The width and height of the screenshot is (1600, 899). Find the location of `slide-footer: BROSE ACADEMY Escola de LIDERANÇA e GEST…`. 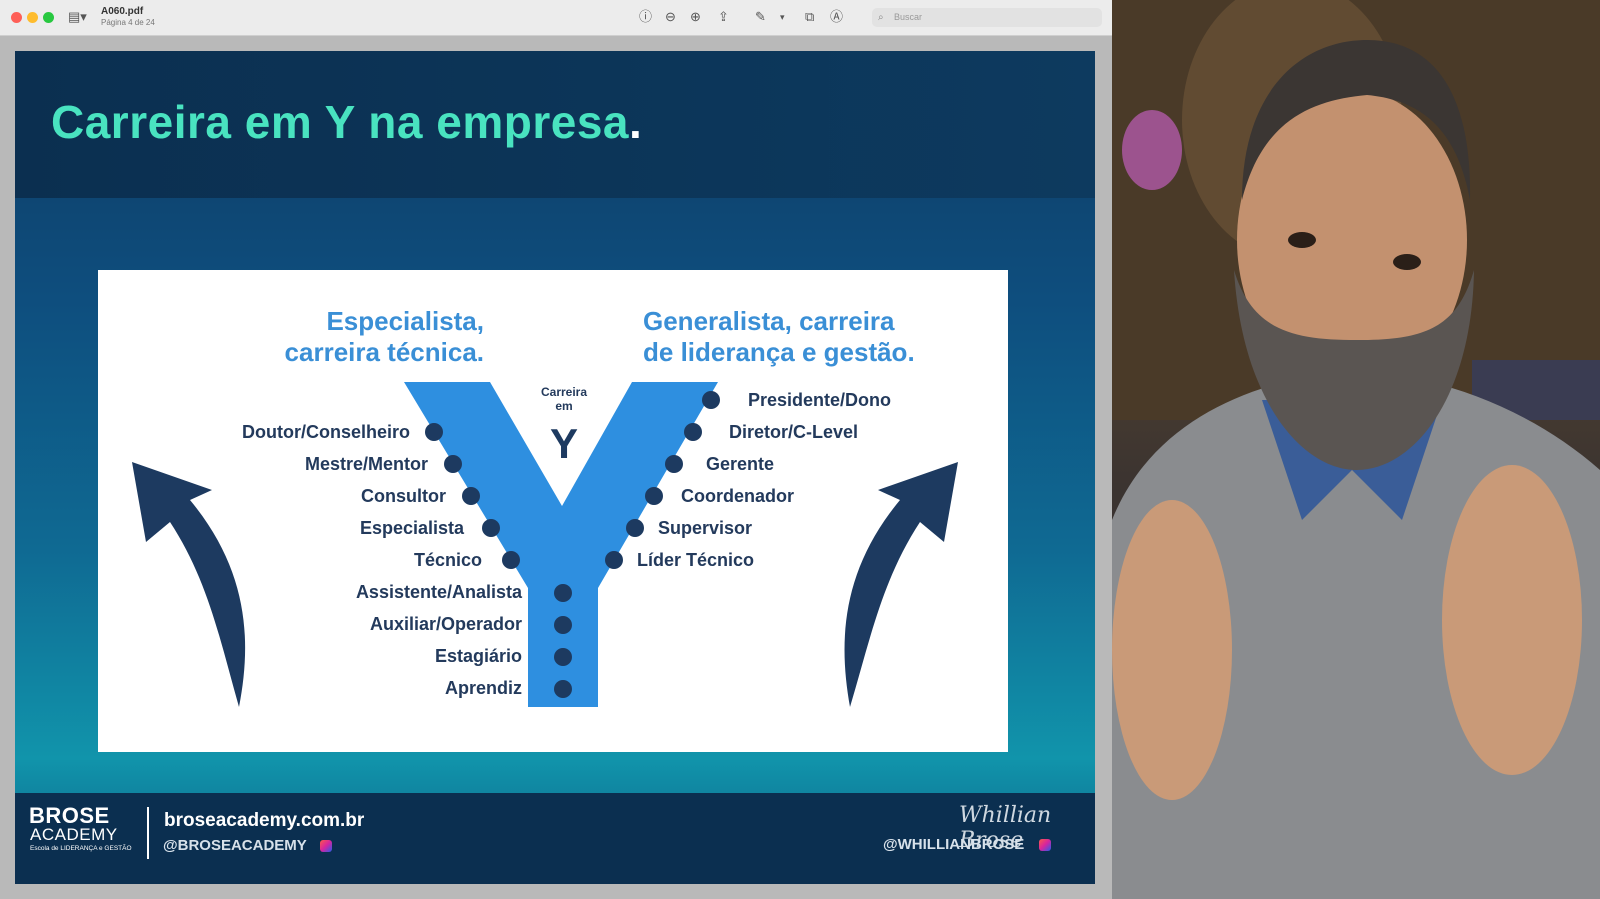

slide-footer: BROSE ACADEMY Escola de LIDERANÇA e GEST… is located at coordinates (555, 838).